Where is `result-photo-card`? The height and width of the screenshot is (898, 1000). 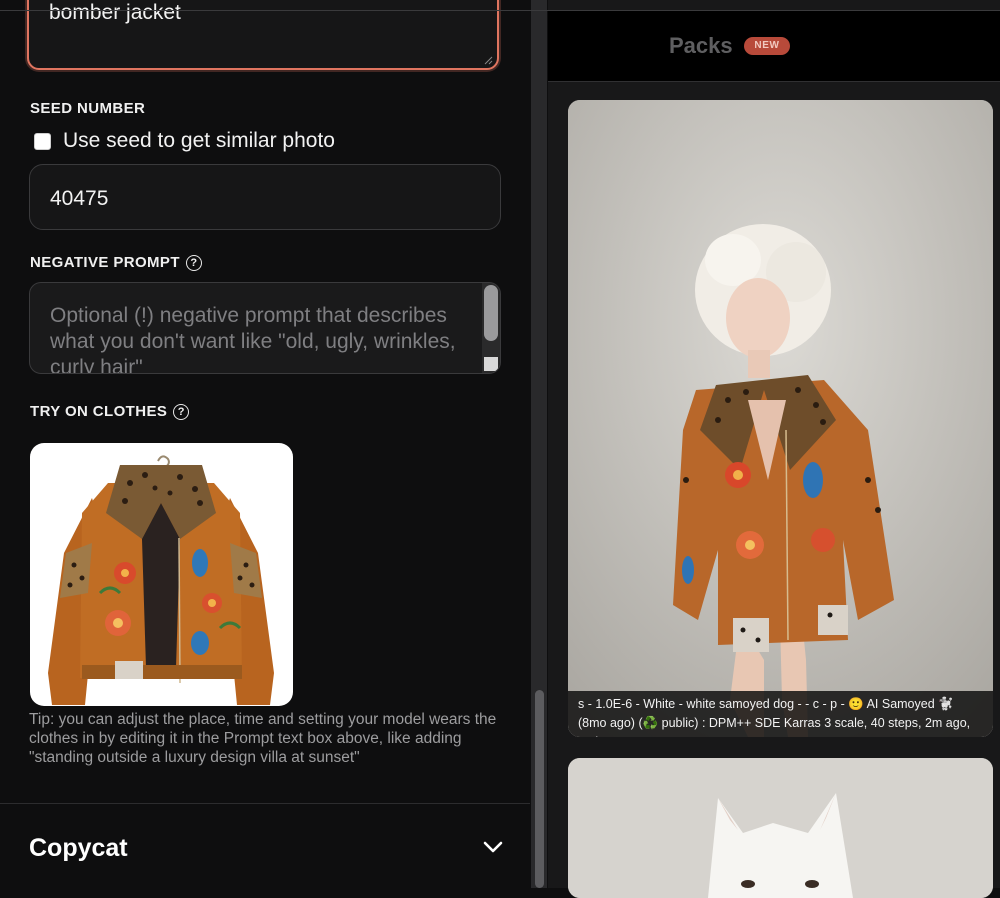 result-photo-card is located at coordinates (780, 828).